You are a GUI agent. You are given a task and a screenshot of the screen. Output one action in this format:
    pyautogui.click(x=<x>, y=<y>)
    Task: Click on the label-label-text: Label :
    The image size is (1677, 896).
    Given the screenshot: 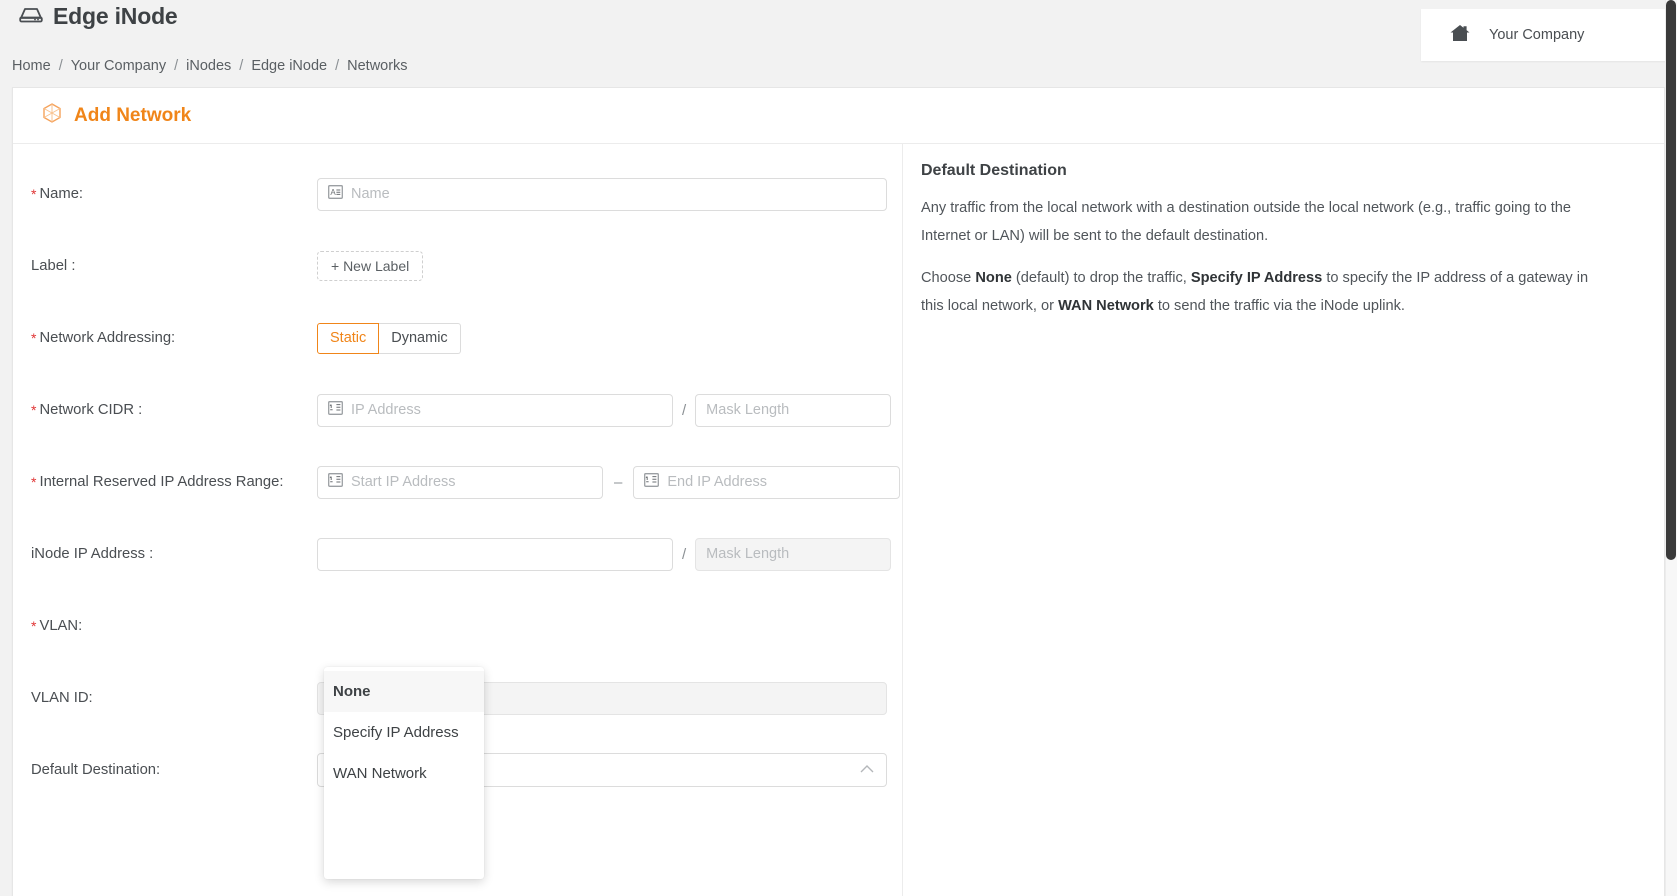 What is the action you would take?
    pyautogui.click(x=53, y=266)
    